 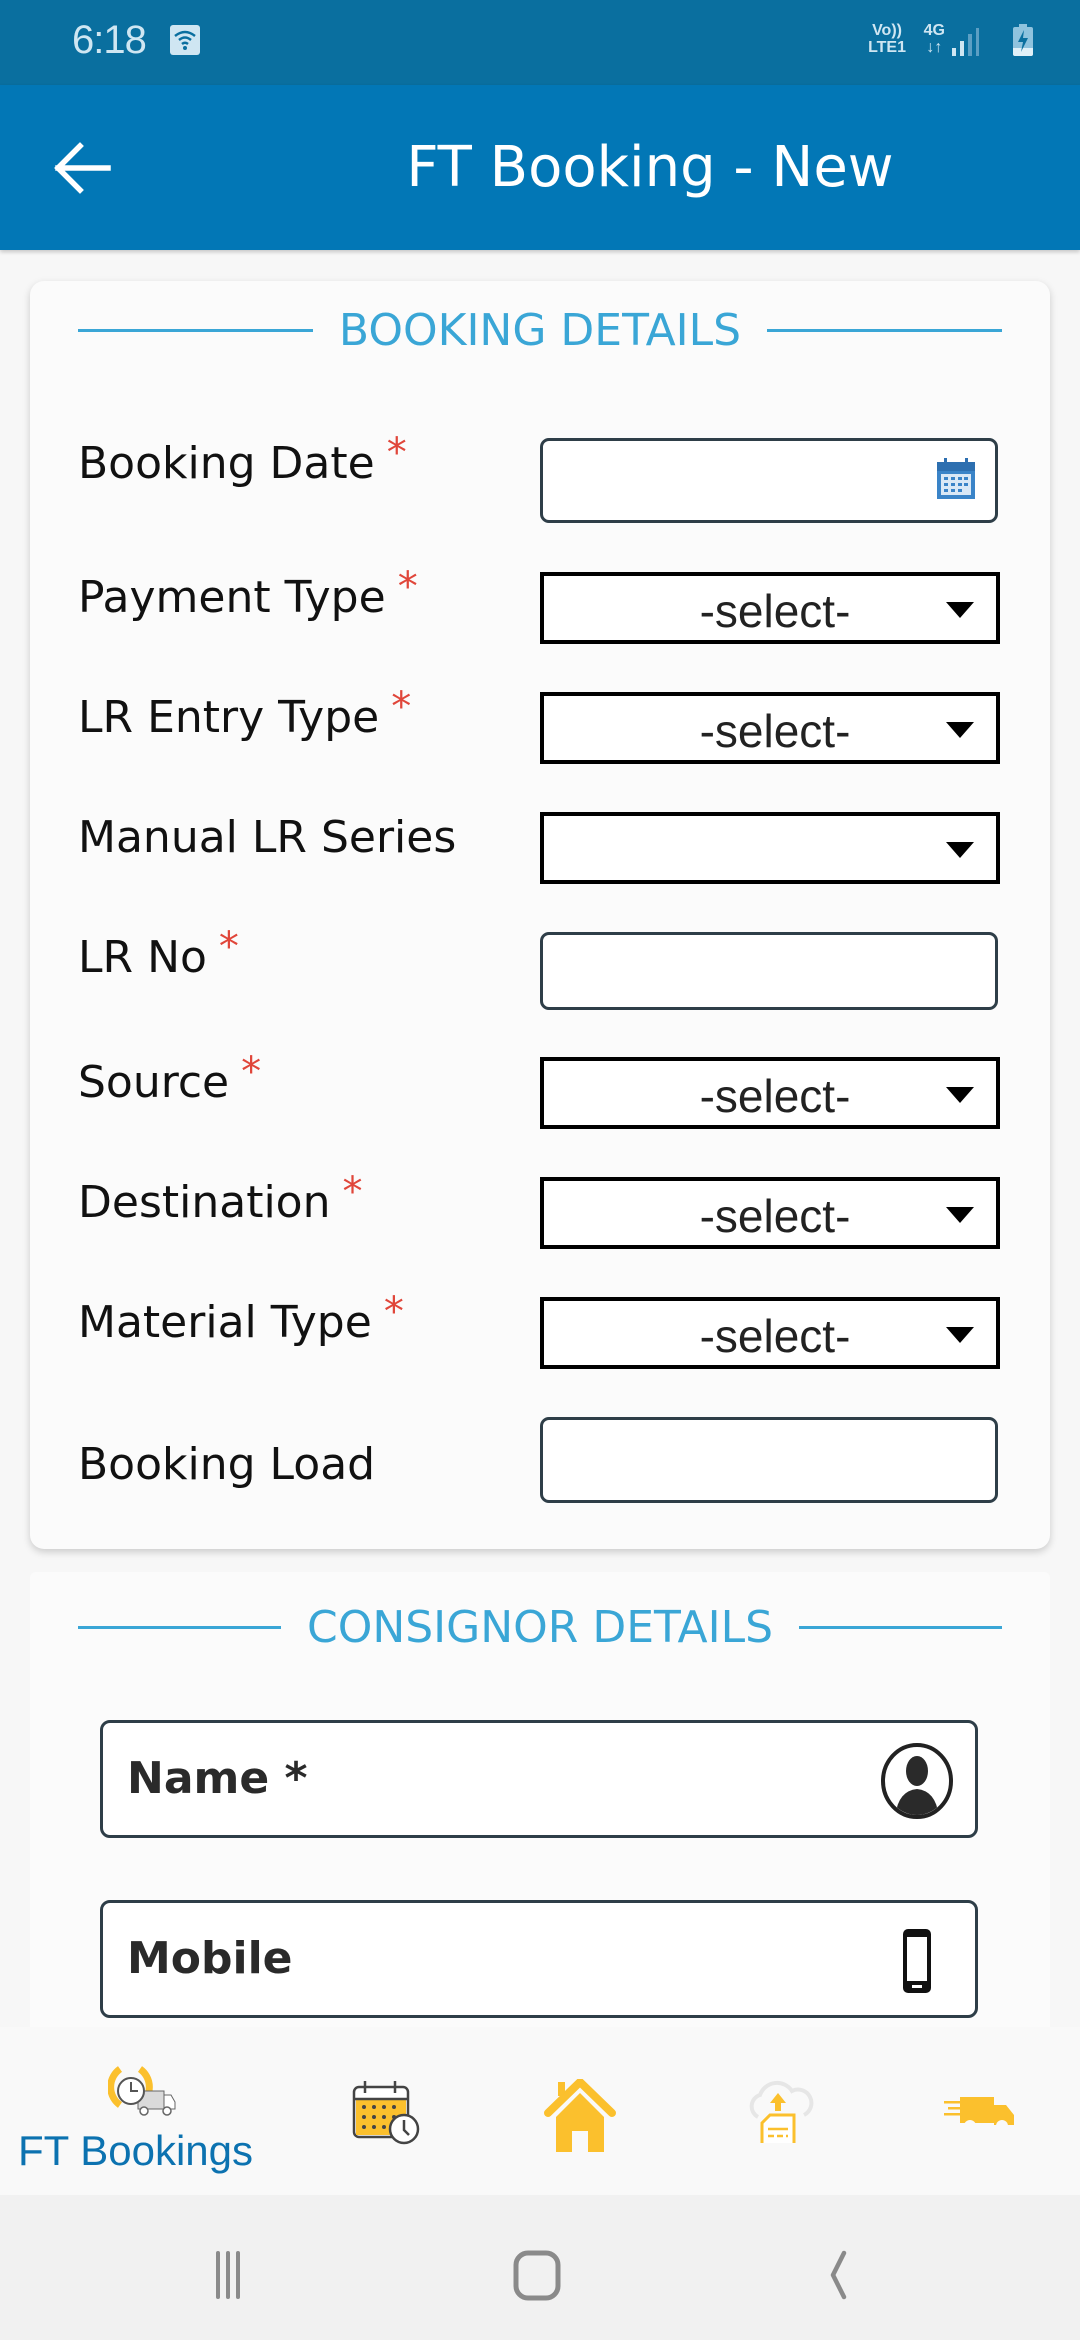 I want to click on nav-item-schedule, so click(x=324, y=2111).